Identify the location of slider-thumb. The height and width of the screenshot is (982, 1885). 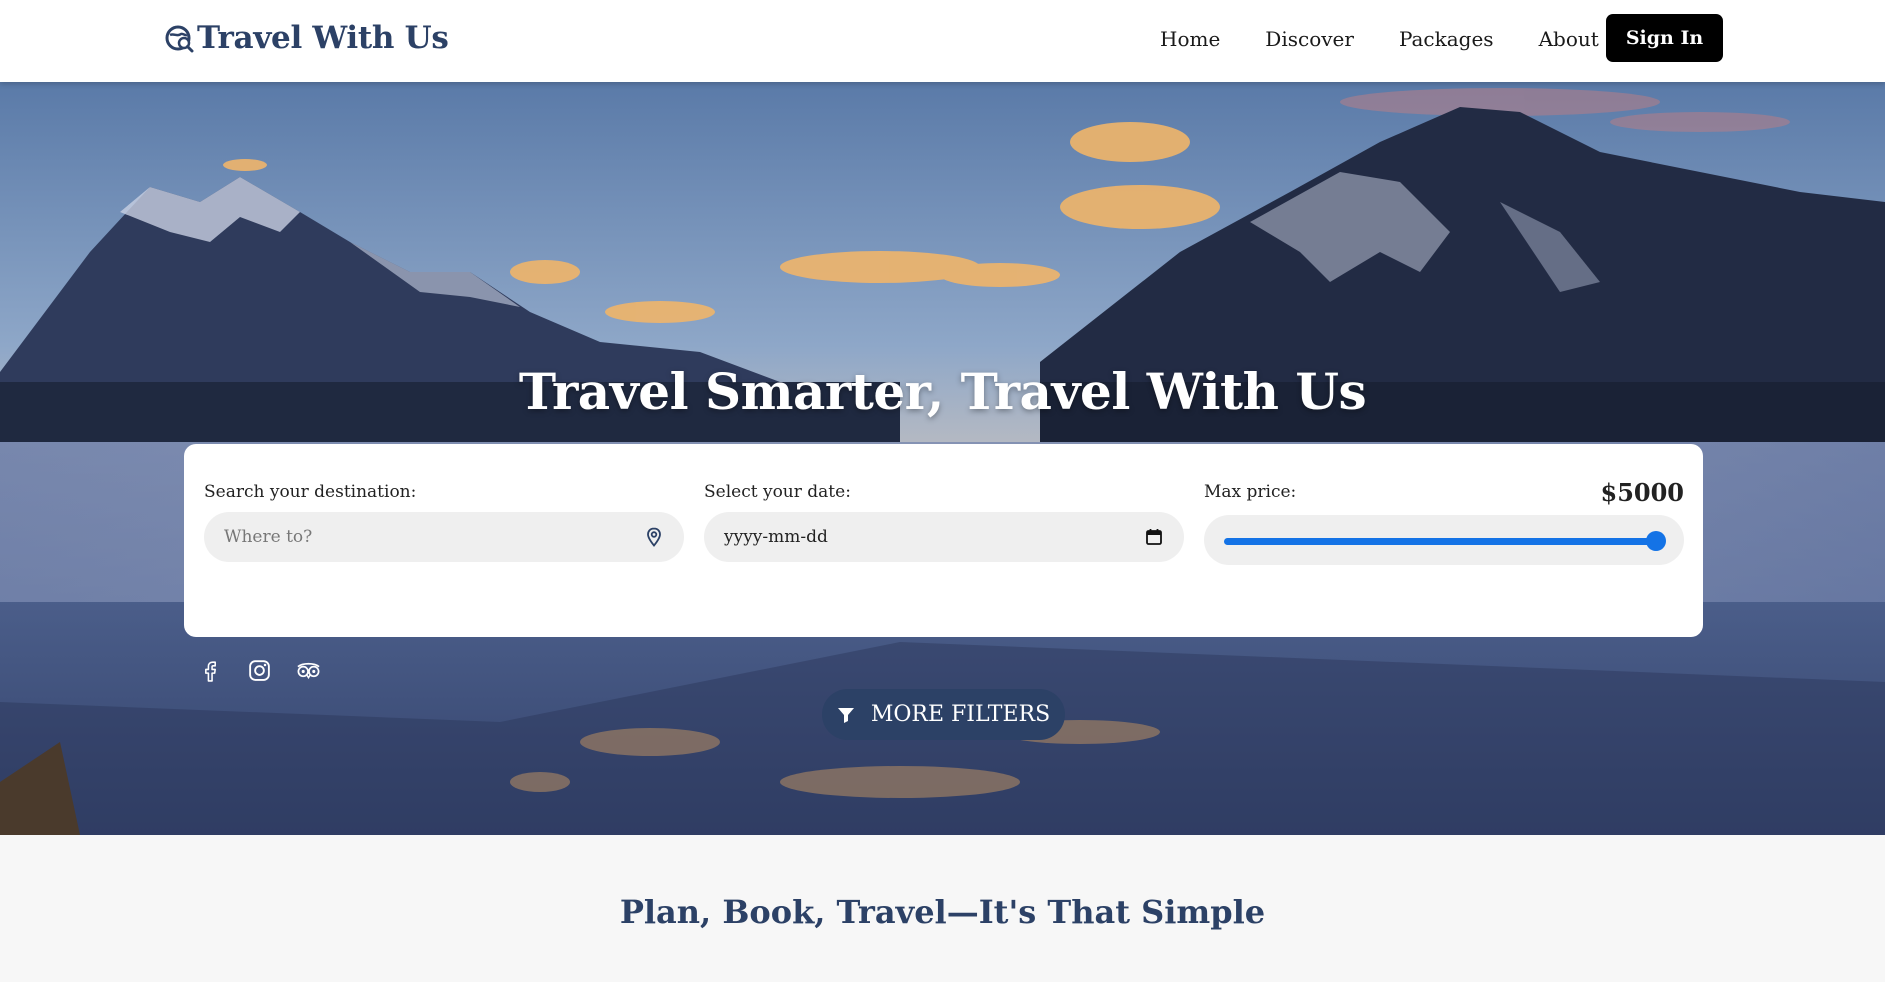
(1656, 541).